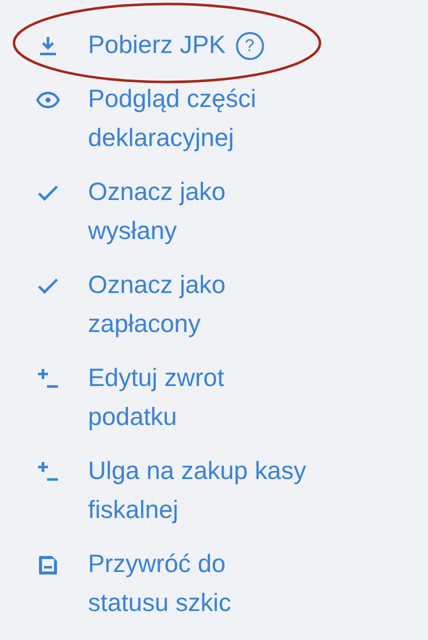  I want to click on action-link: Pobierz JPK, so click(157, 45).